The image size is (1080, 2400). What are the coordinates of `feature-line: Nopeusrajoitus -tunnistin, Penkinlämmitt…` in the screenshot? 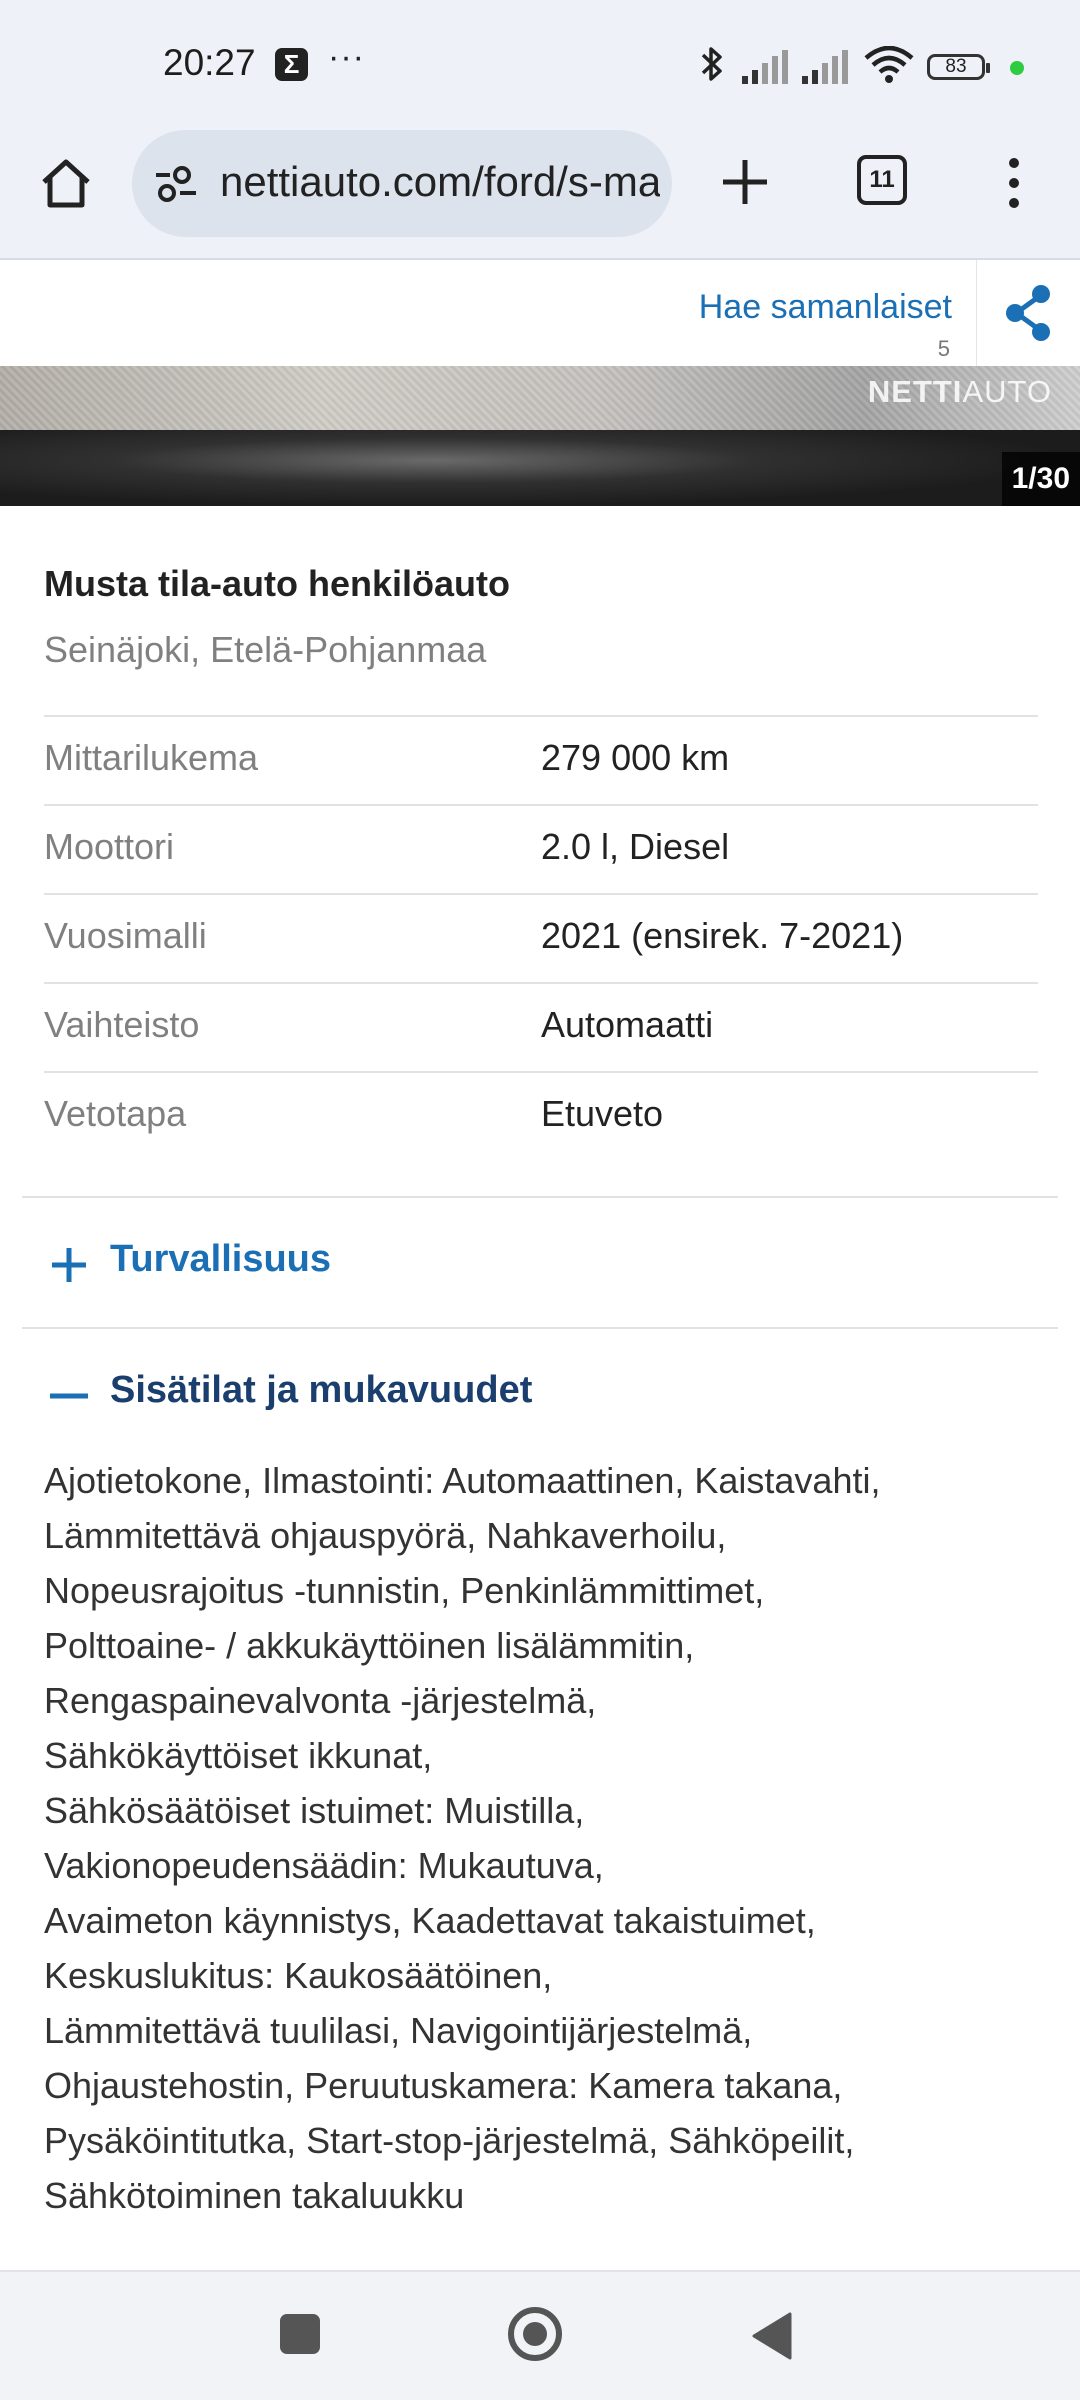 It's located at (404, 1590).